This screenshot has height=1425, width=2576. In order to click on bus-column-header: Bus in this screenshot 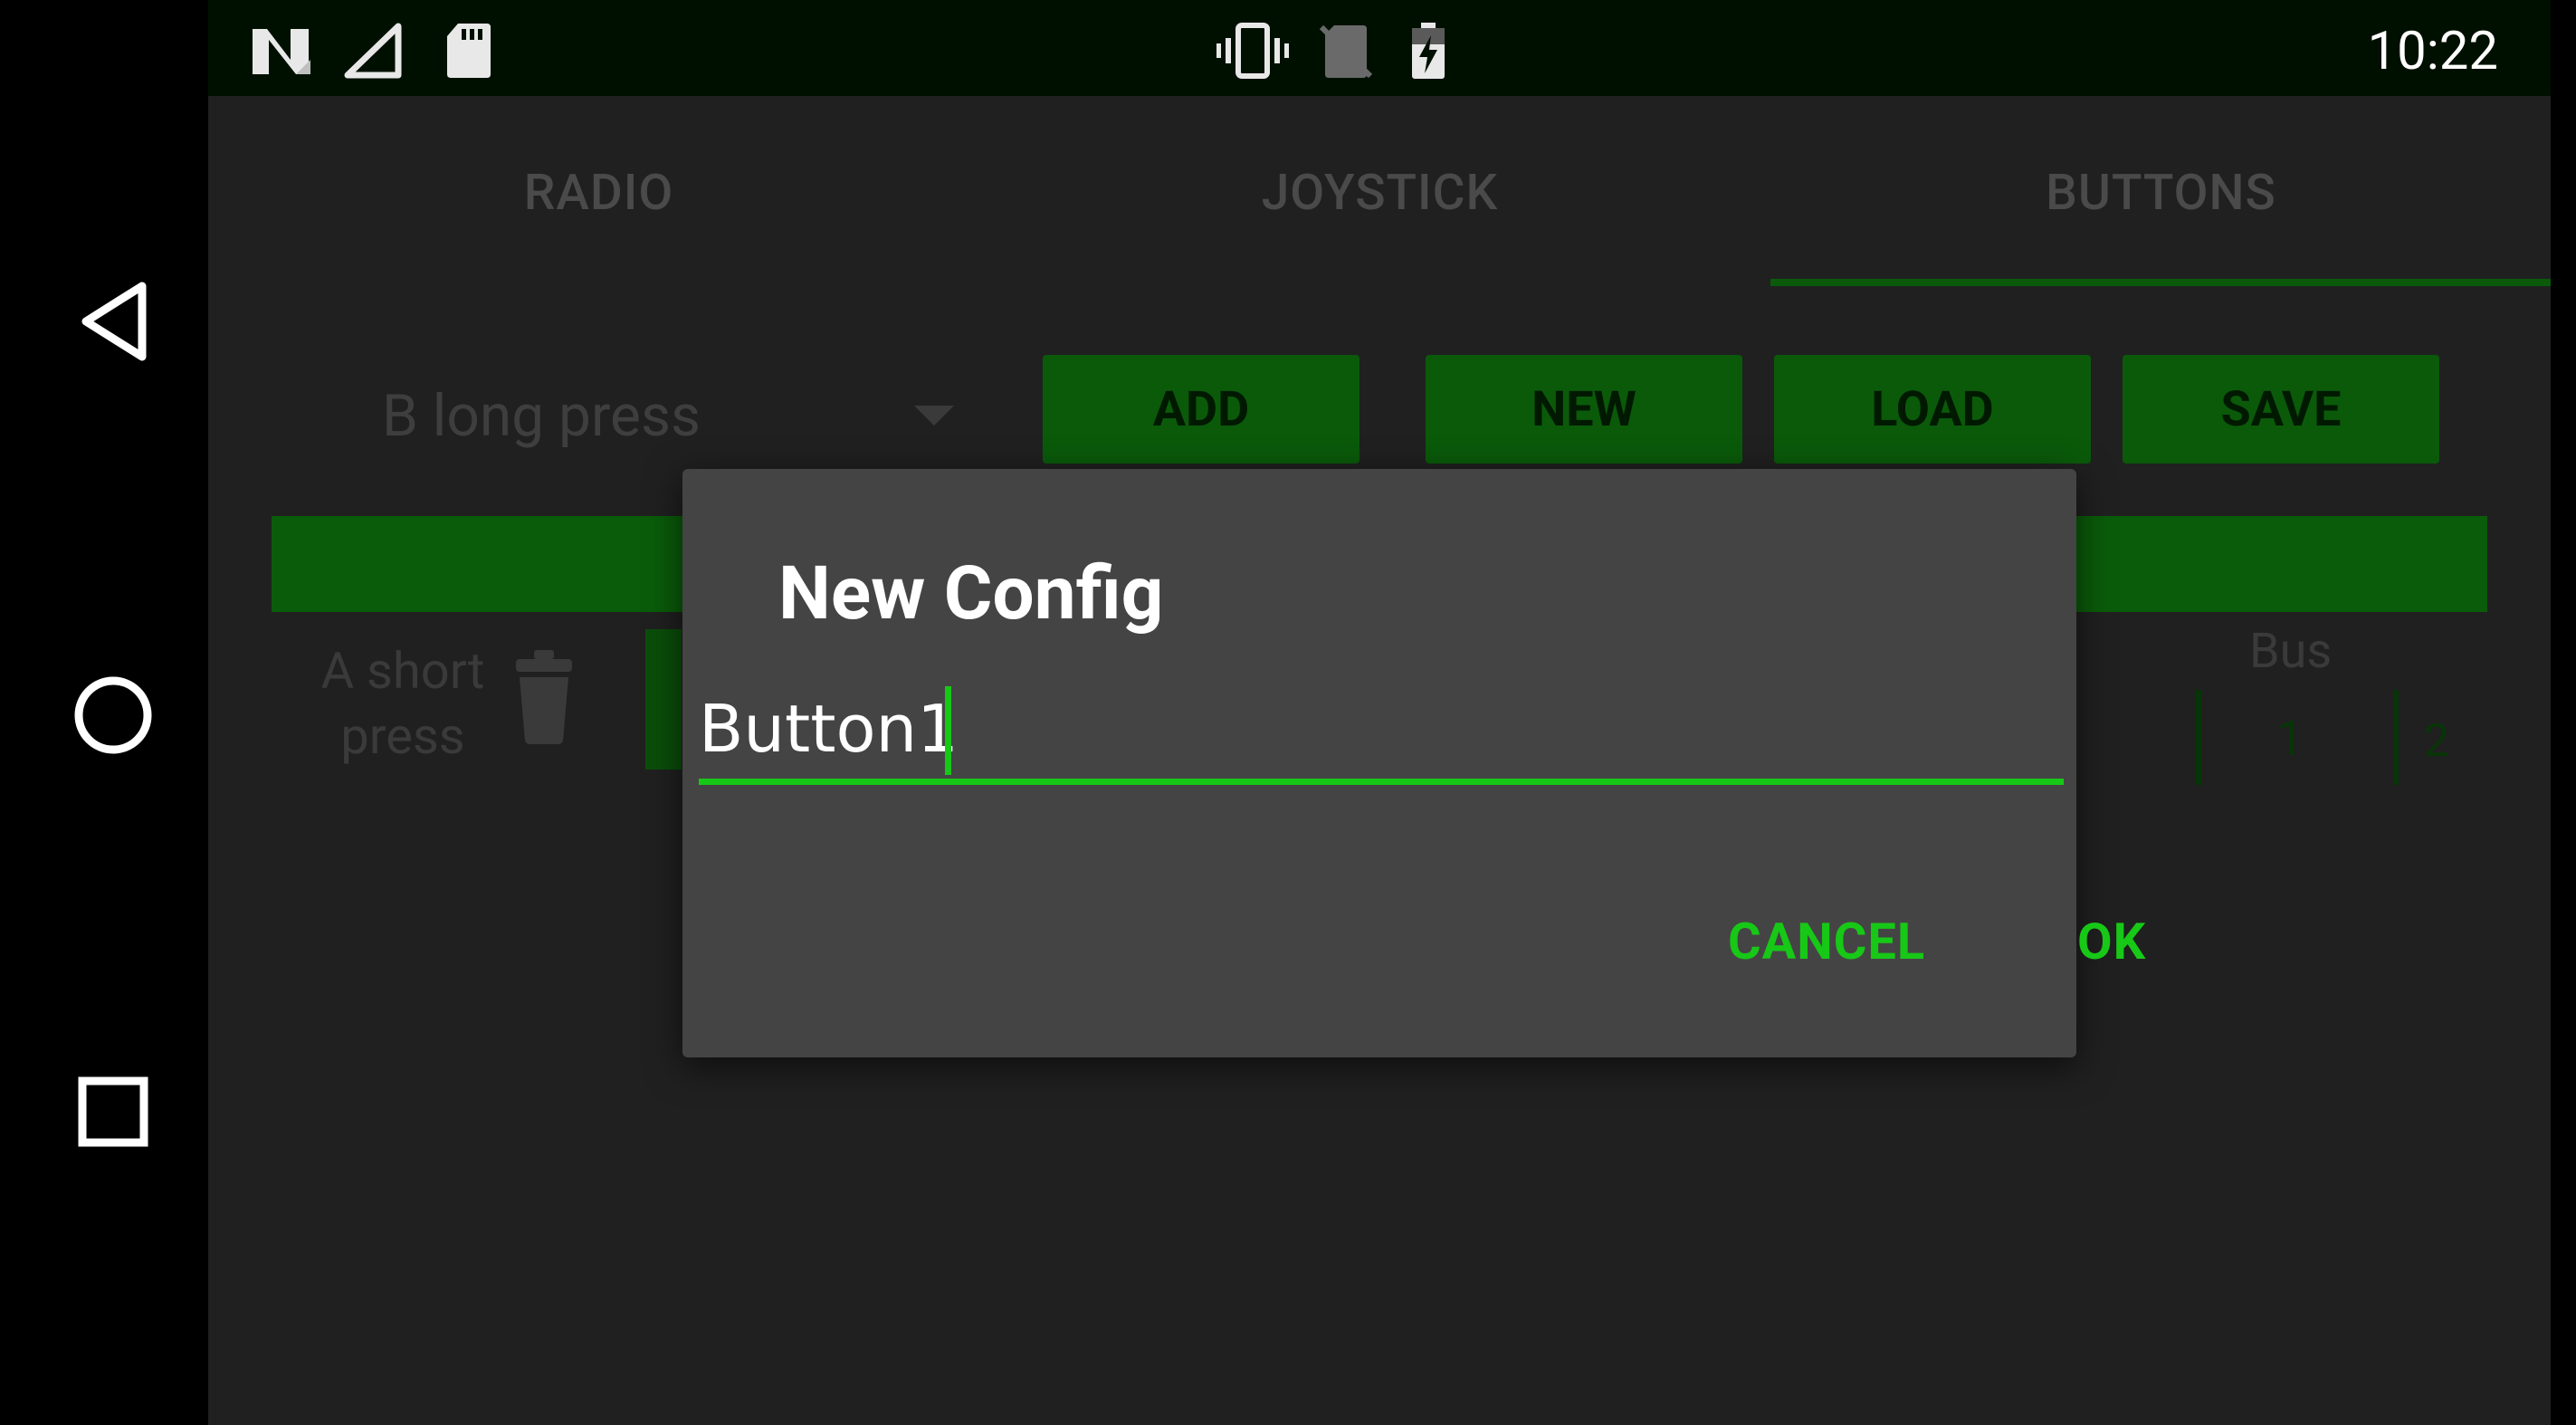, I will do `click(2291, 651)`.